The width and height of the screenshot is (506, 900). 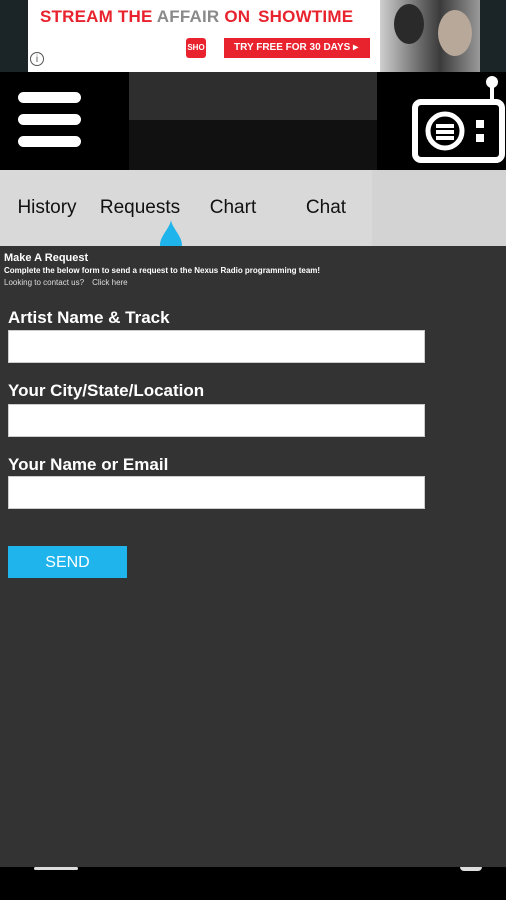 What do you see at coordinates (442, 121) in the screenshot?
I see `radio-icon` at bounding box center [442, 121].